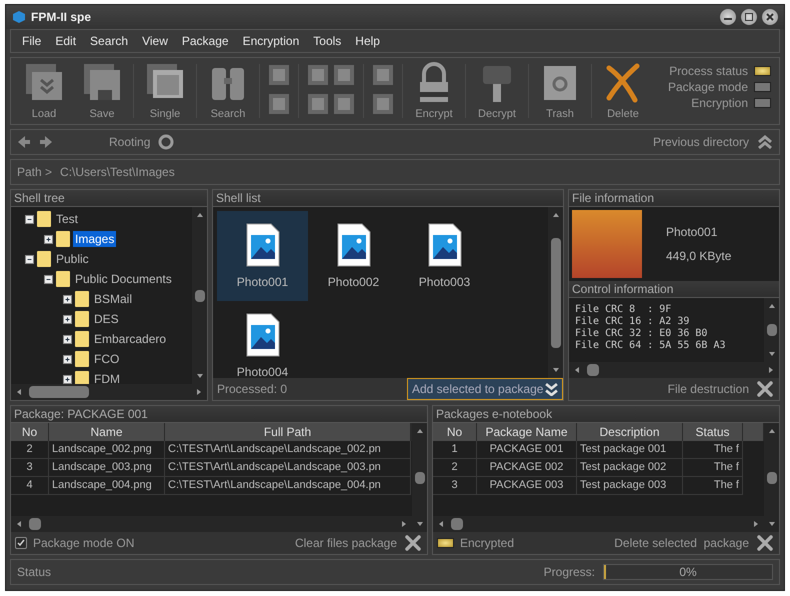 This screenshot has height=596, width=790. Describe the element at coordinates (31, 41) in the screenshot. I see `menu-item: File` at that location.